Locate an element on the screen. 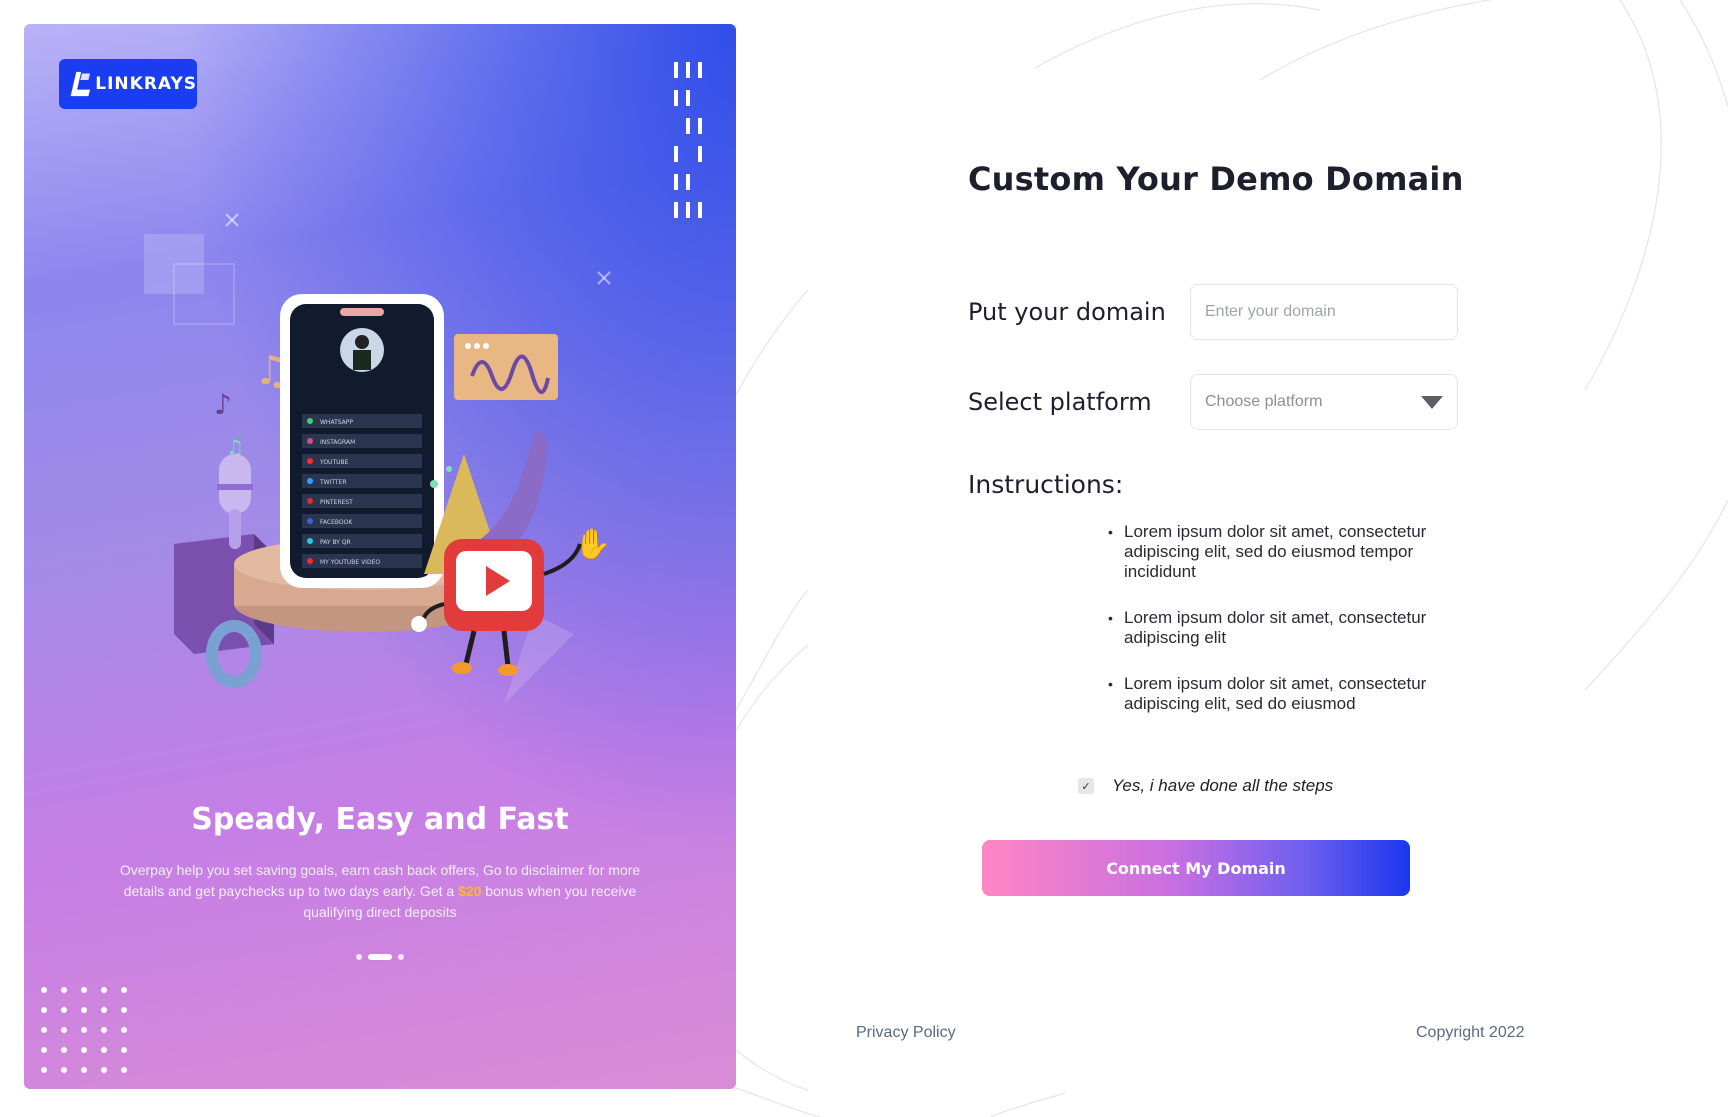 The height and width of the screenshot is (1117, 1728). platform-label: Select platform is located at coordinates (1060, 402).